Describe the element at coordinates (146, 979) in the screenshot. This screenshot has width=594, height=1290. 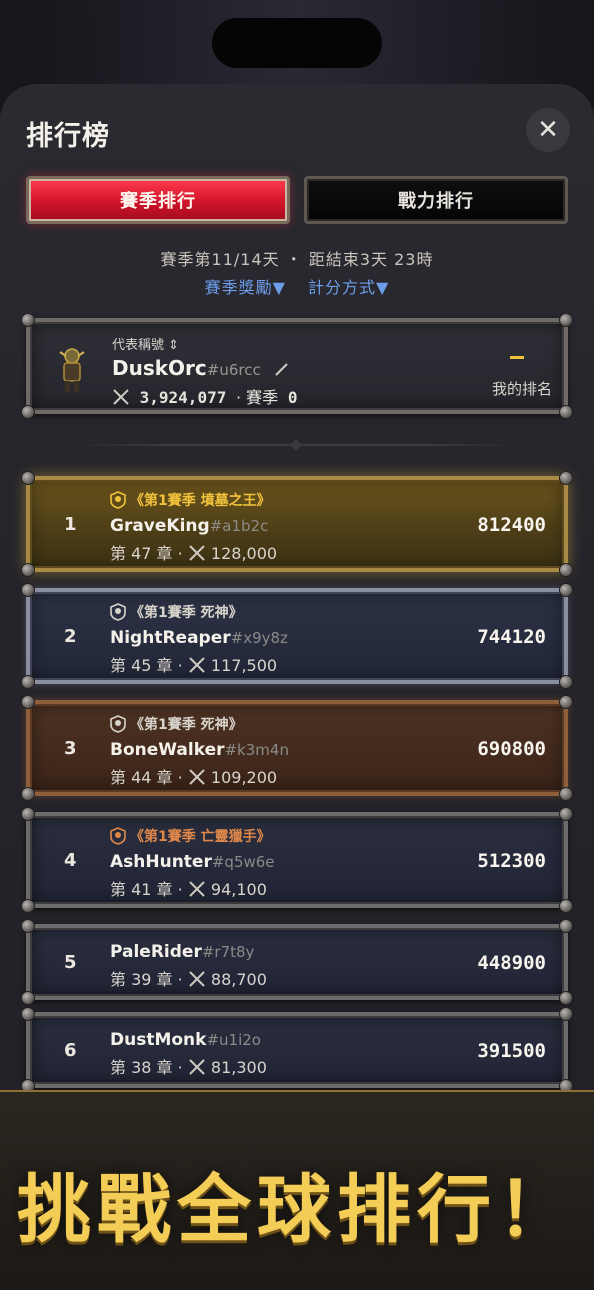
I see `chapter-label: 第 39 章 ·` at that location.